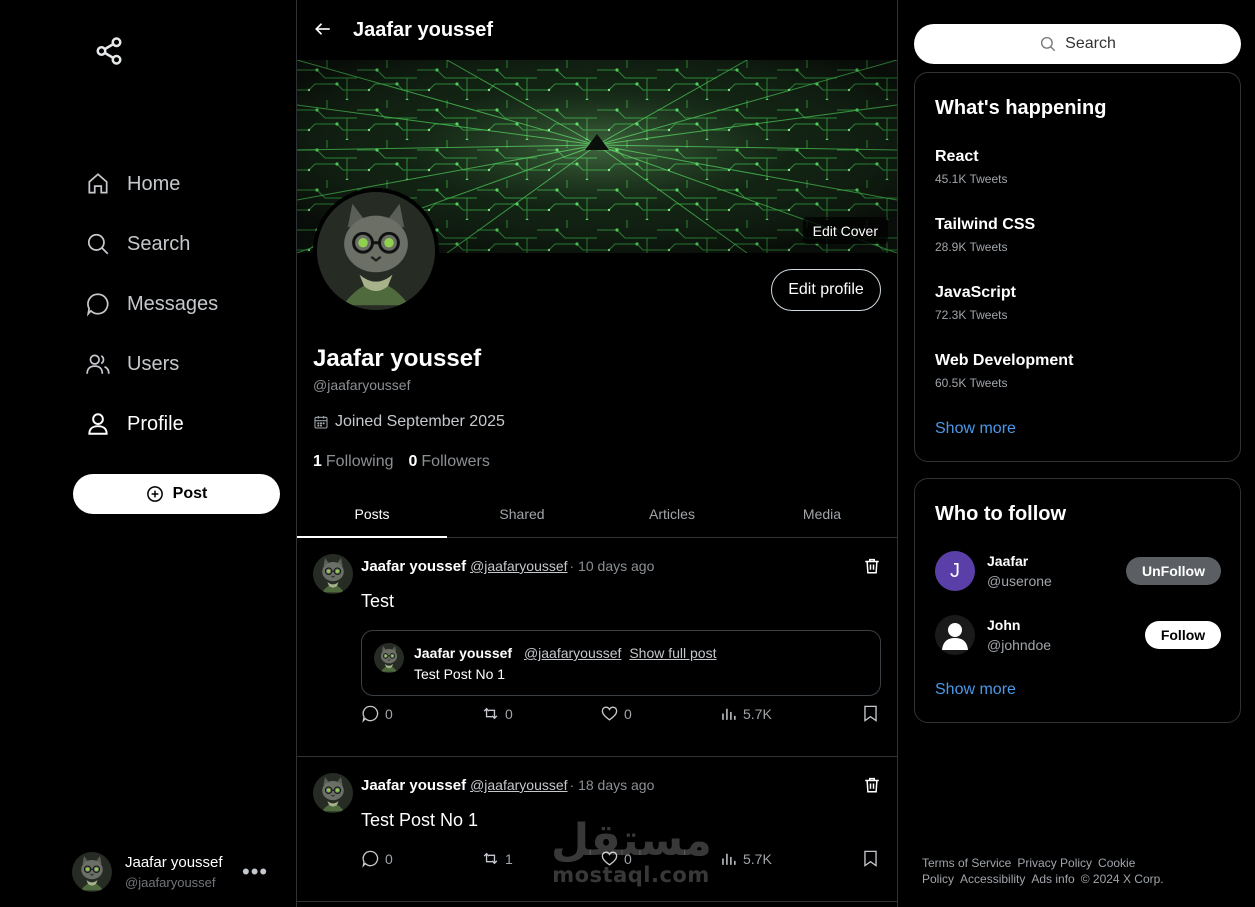 The image size is (1255, 907). I want to click on account-switcher: Jaafar youssef @jaafaryoussef •••, so click(172, 872).